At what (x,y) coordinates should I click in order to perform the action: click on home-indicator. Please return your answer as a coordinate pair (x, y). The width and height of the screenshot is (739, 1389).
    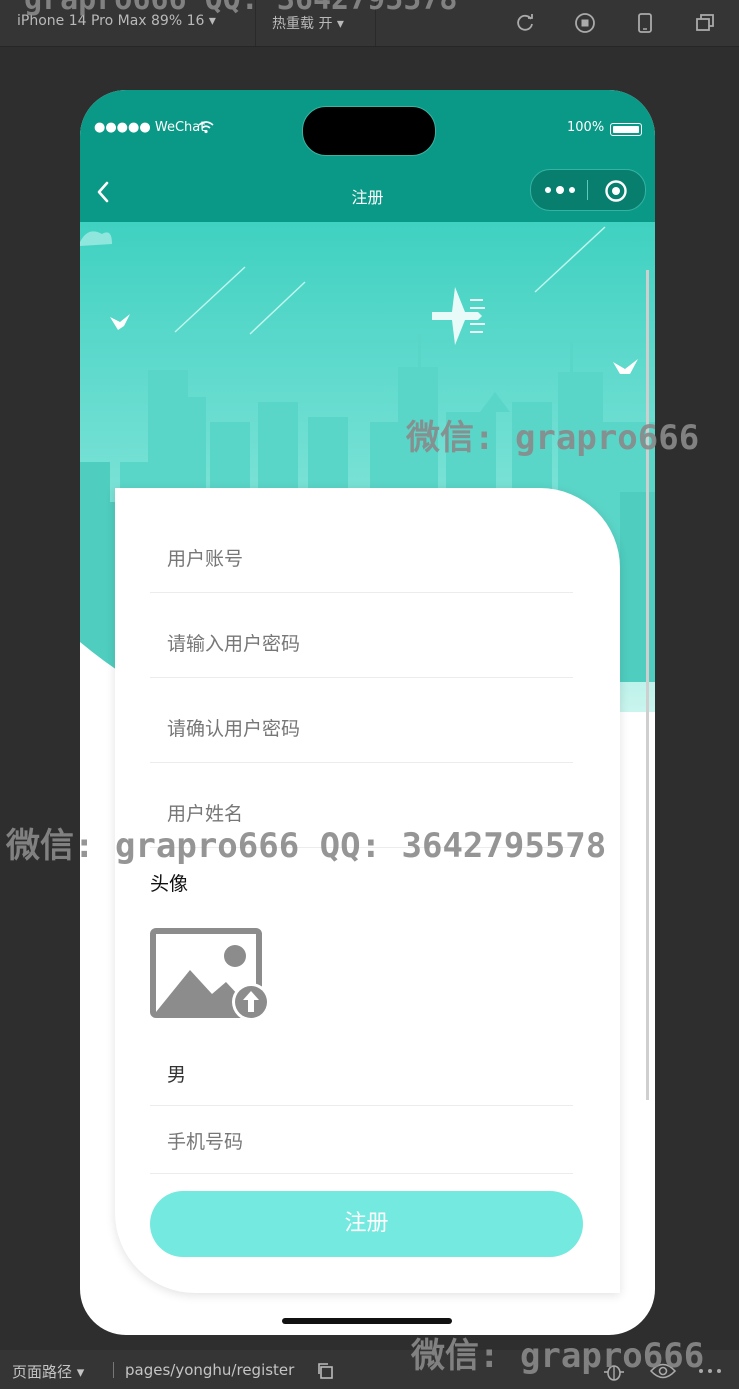
    Looking at the image, I should click on (367, 1321).